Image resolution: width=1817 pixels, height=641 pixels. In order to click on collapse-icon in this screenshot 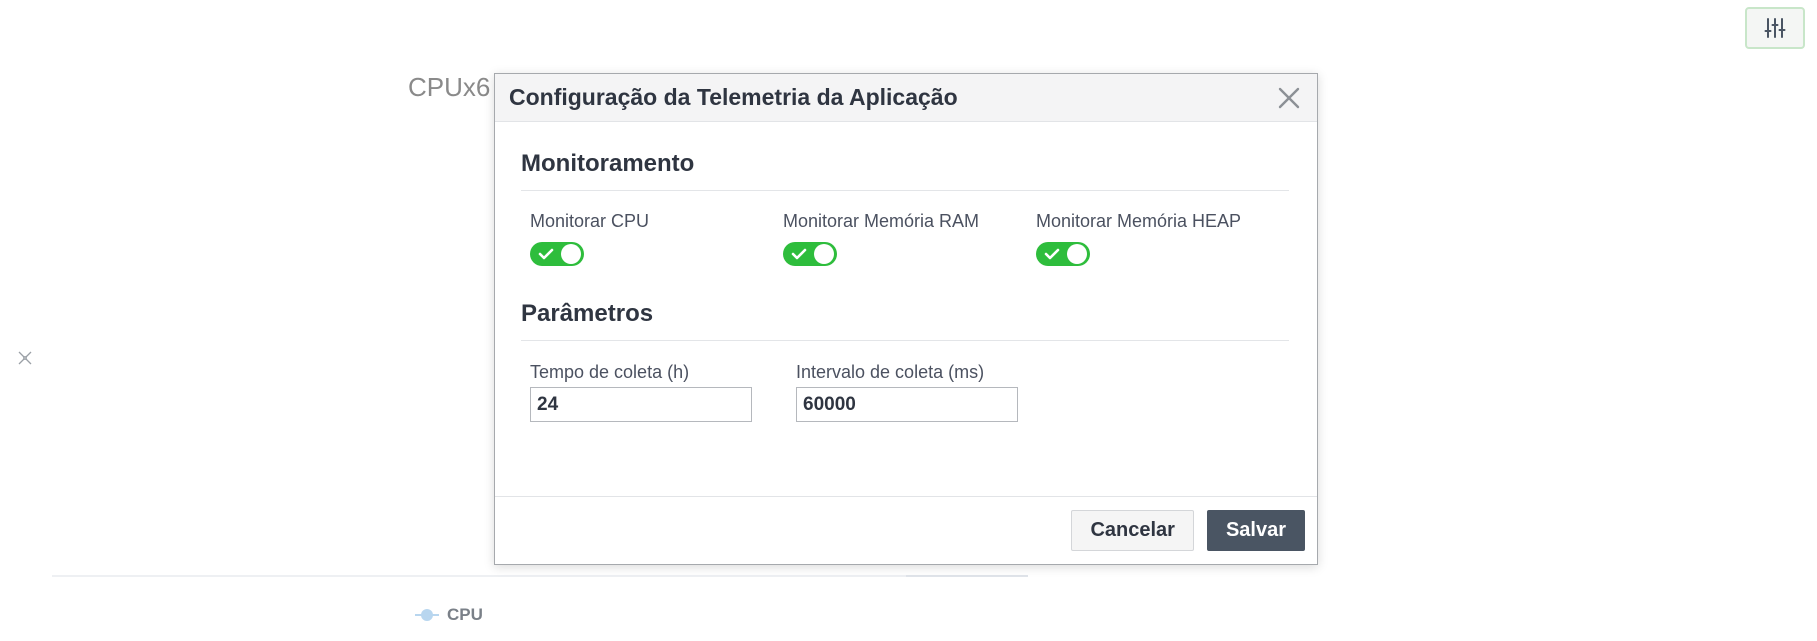, I will do `click(25, 358)`.